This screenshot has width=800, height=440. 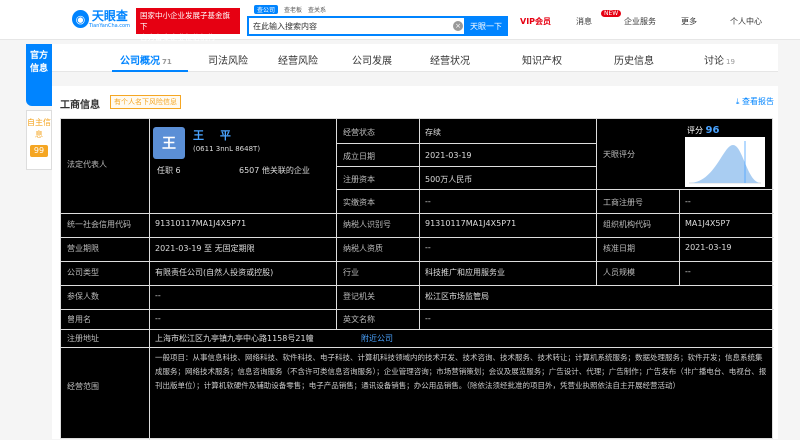 I want to click on score-display: 评分 96, so click(x=703, y=130).